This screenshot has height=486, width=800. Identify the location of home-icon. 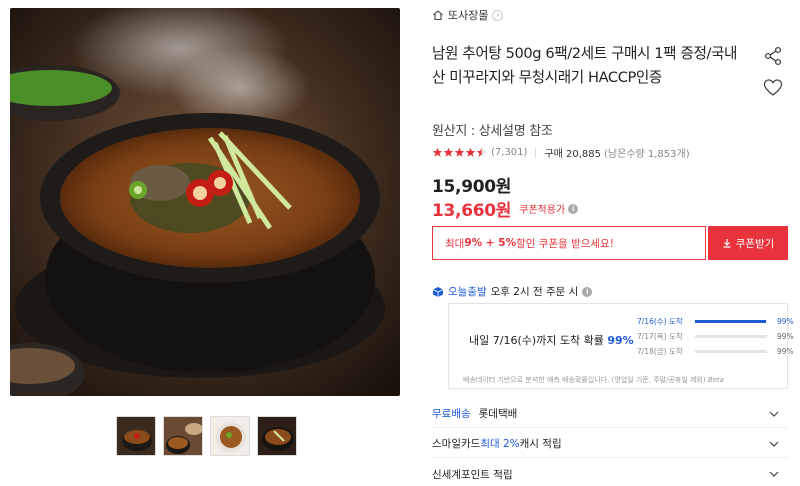
(438, 15).